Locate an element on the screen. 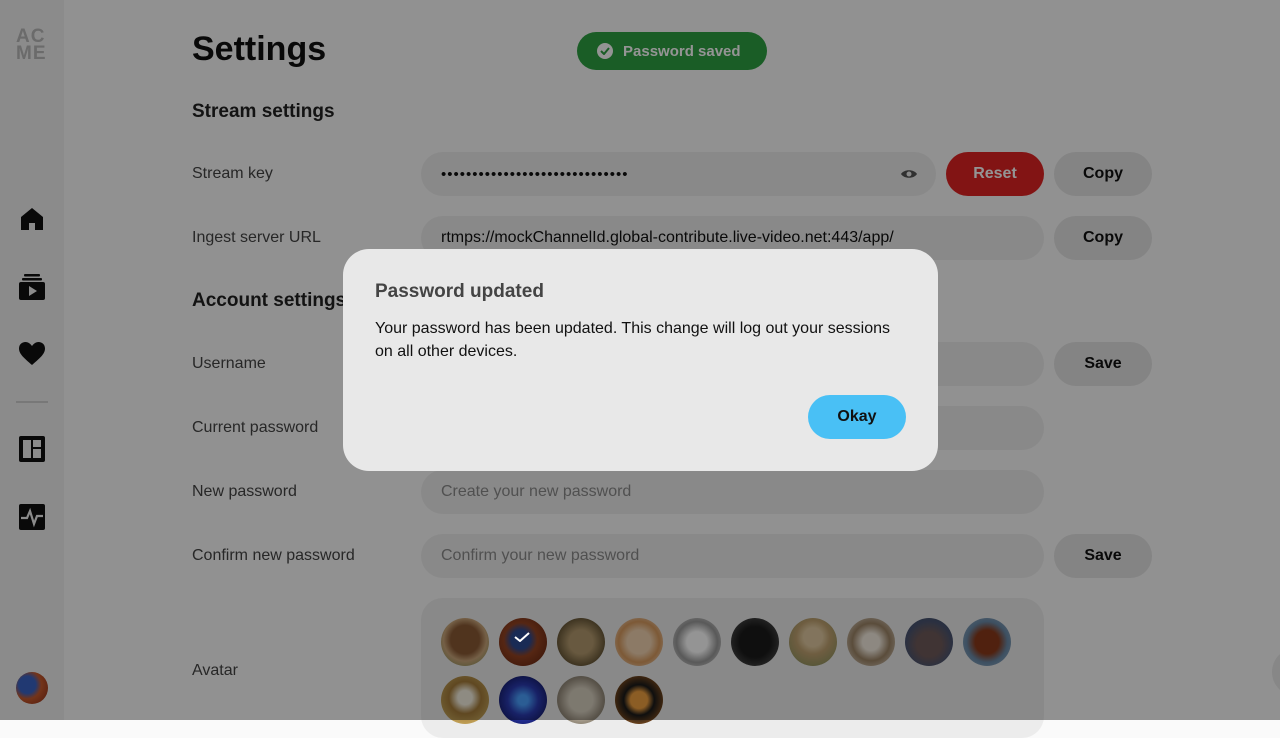 The width and height of the screenshot is (1280, 738). dialog-title: Password updated is located at coordinates (459, 291).